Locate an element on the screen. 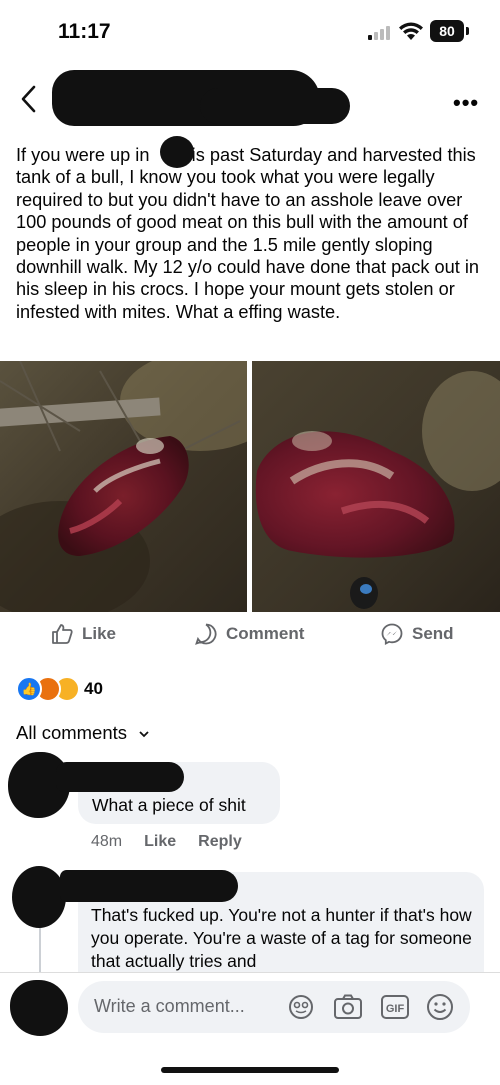  battery-tip is located at coordinates (467, 31).